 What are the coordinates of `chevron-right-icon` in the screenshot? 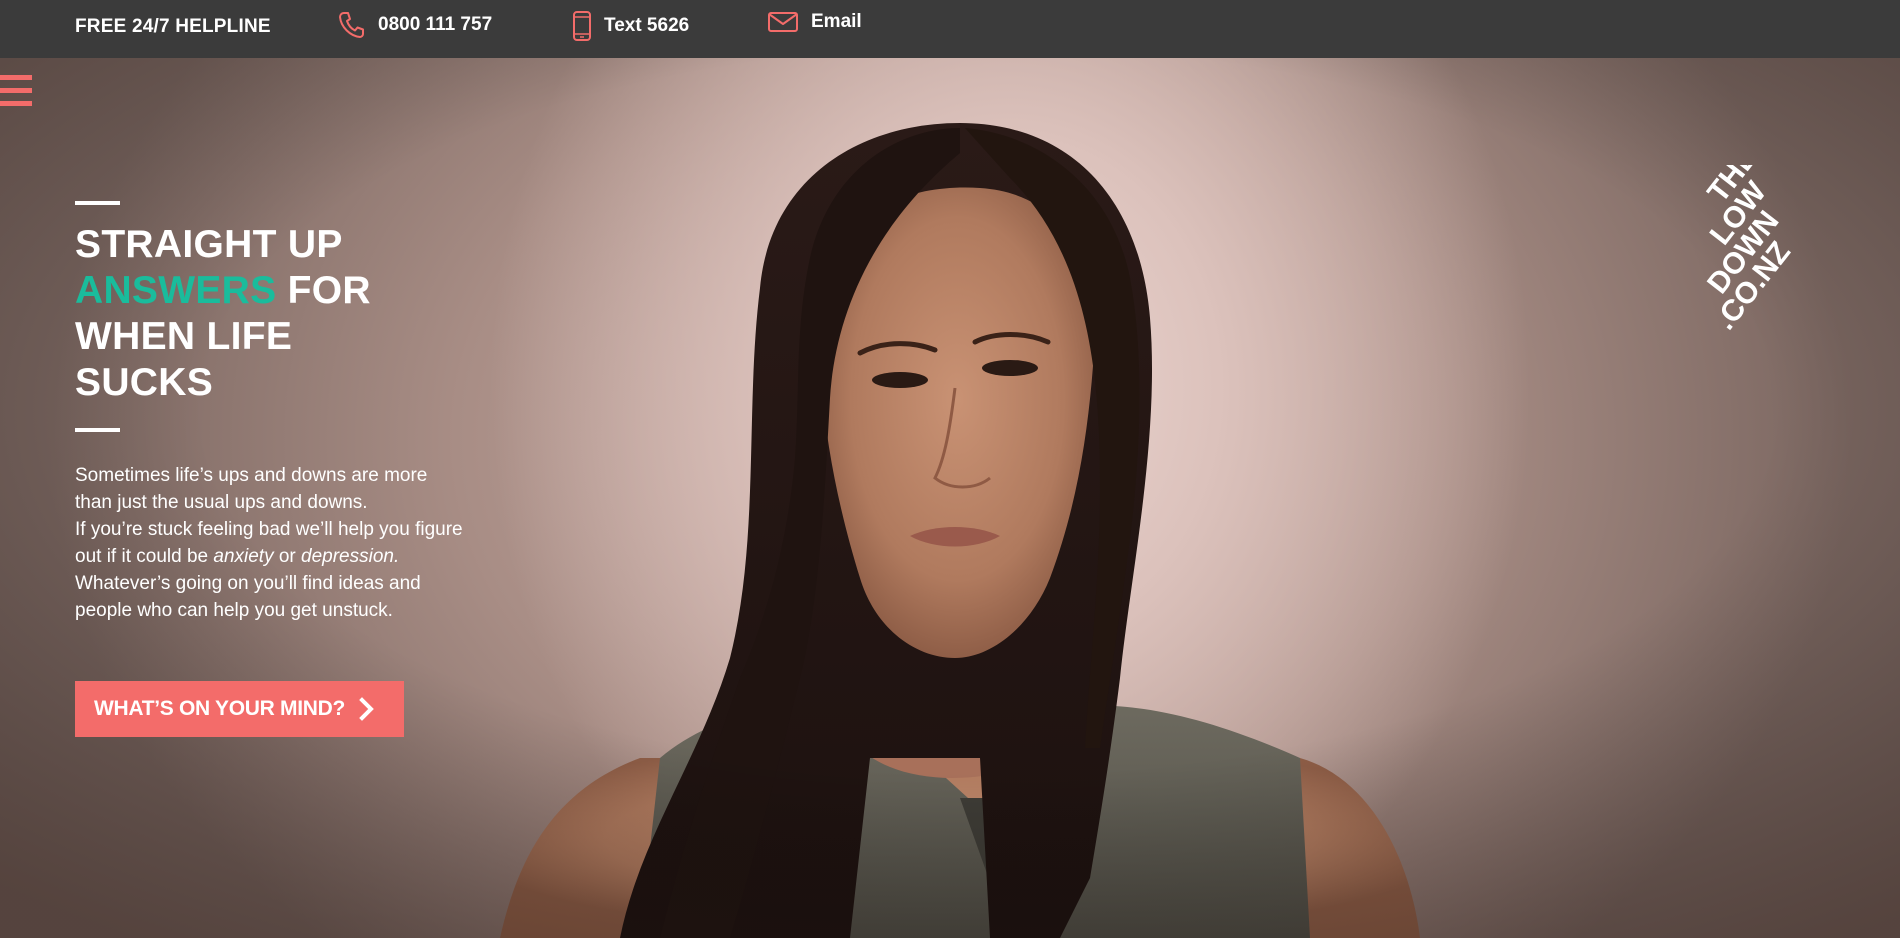 It's located at (367, 709).